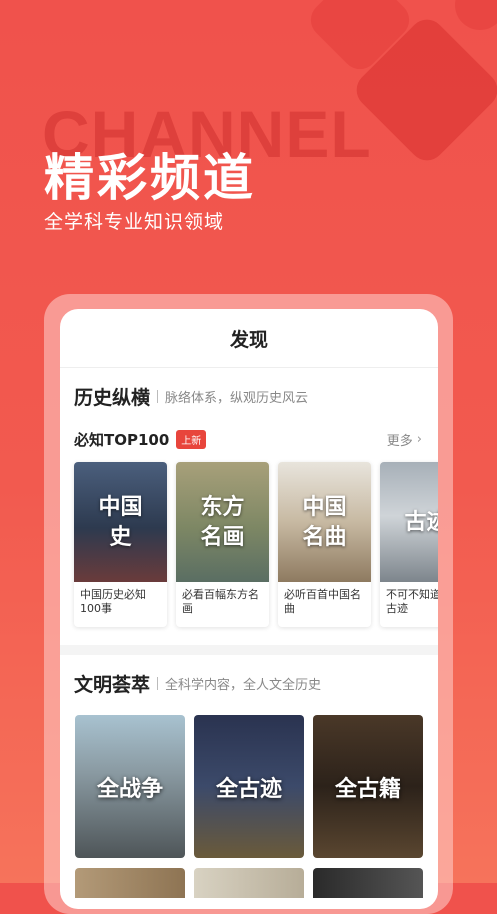  I want to click on card-caption: 中国历史必知100事, so click(113, 601).